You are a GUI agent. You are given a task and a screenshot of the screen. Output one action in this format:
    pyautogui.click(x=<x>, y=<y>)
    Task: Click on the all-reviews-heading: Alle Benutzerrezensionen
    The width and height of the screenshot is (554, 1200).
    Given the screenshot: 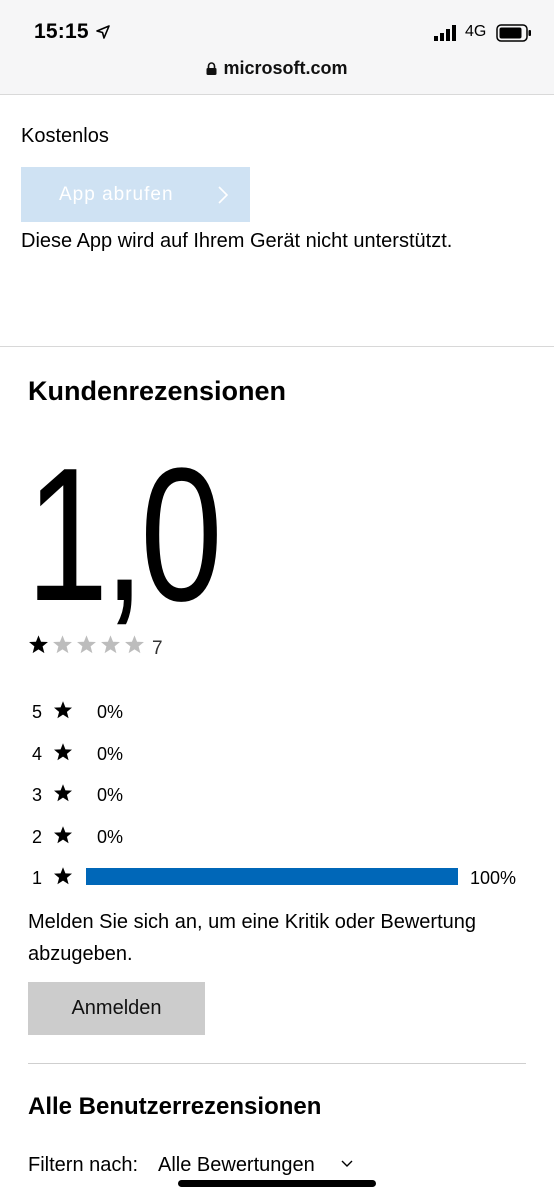 What is the action you would take?
    pyautogui.click(x=175, y=1106)
    